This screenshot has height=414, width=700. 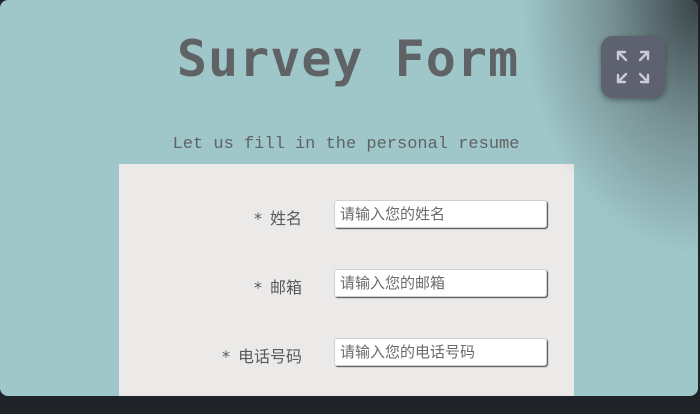 What do you see at coordinates (348, 59) in the screenshot?
I see `page-title: Survey Form` at bounding box center [348, 59].